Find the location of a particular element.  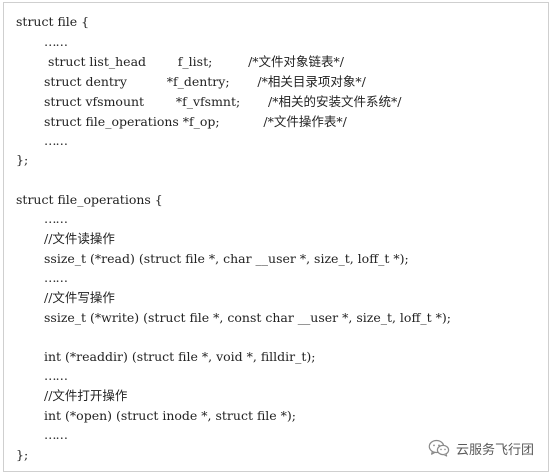

code-line-struct-fops-close: }; is located at coordinates (22, 454).